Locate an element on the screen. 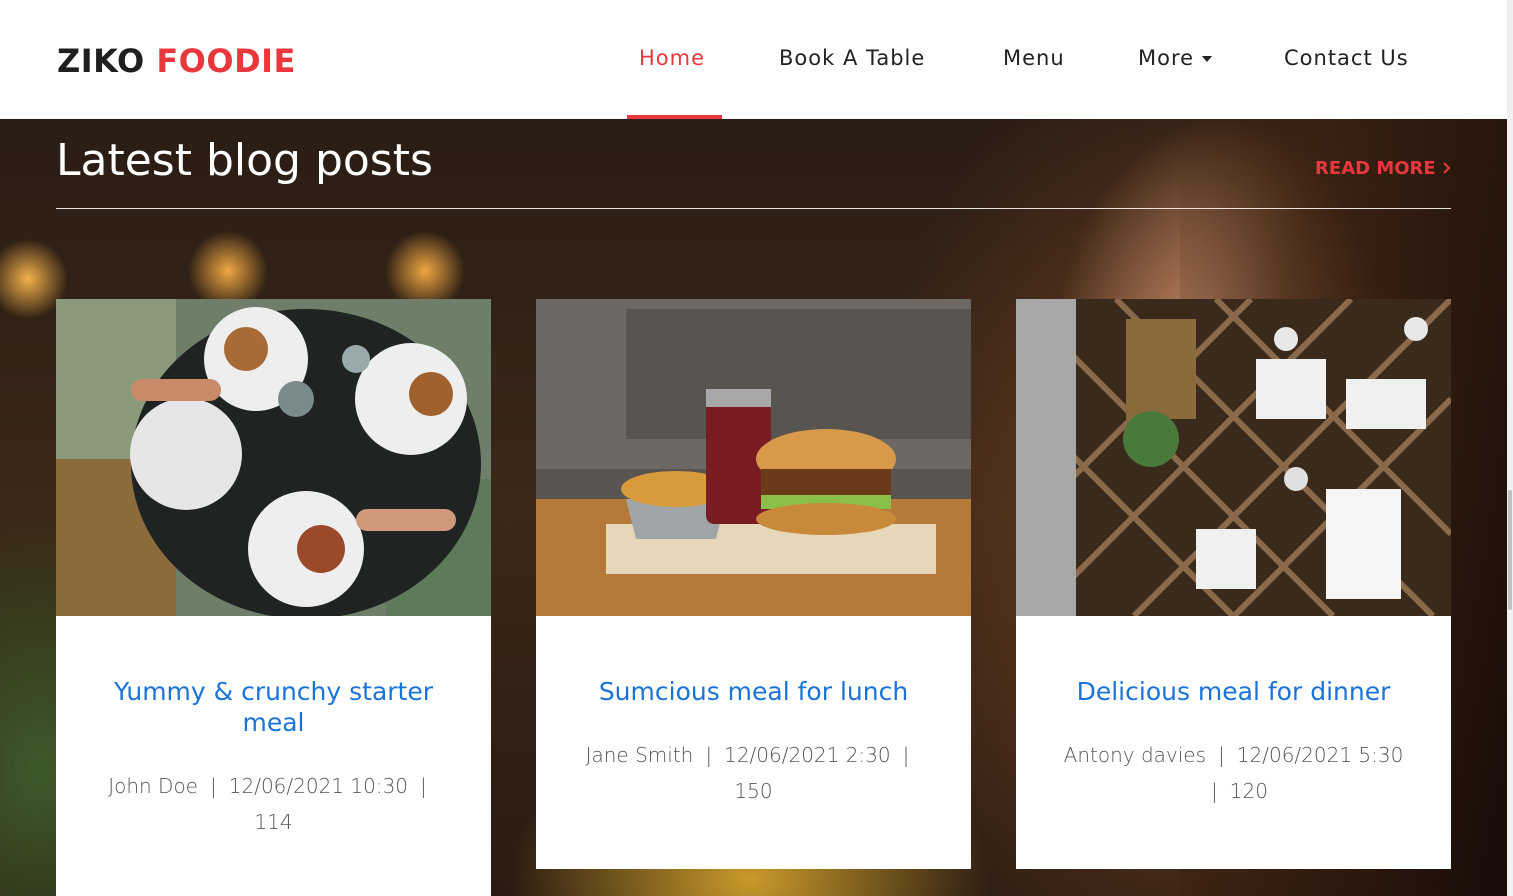 This screenshot has width=1513, height=896. post-meta: Jane Smith | 12/06/2021 2:30 | 150 is located at coordinates (747, 773).